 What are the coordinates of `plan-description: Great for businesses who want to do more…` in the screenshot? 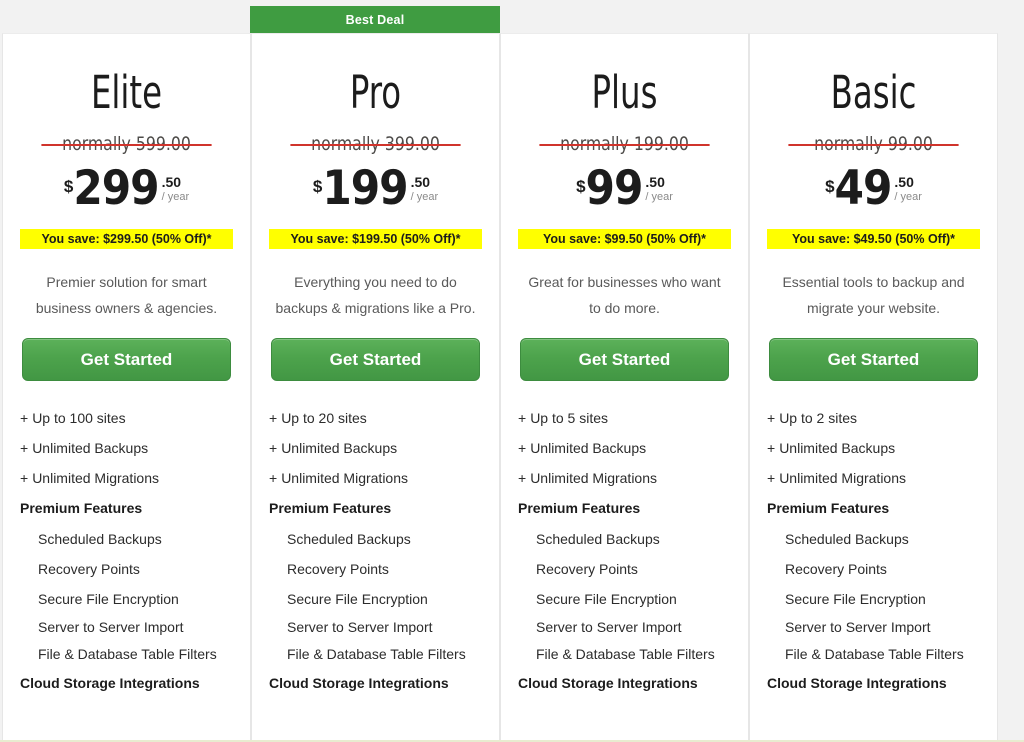 It's located at (624, 295).